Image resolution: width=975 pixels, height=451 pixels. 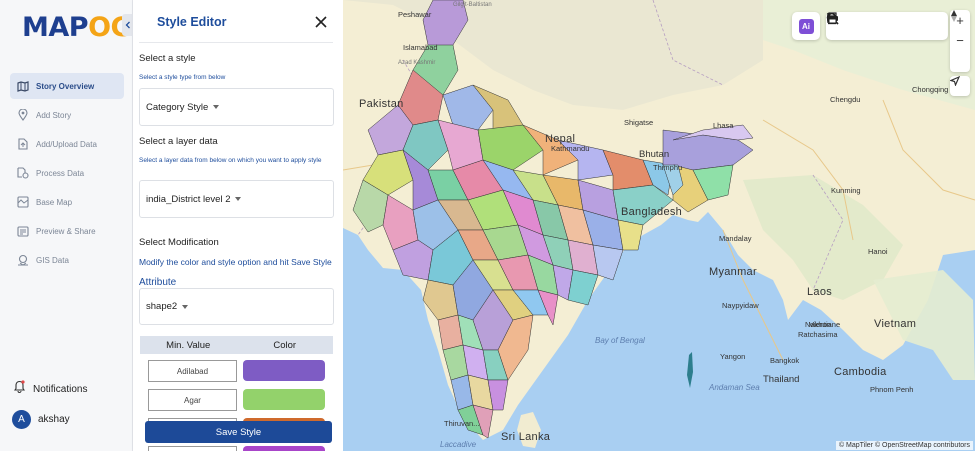 What do you see at coordinates (177, 107) in the screenshot?
I see `style-type-value: Category Style` at bounding box center [177, 107].